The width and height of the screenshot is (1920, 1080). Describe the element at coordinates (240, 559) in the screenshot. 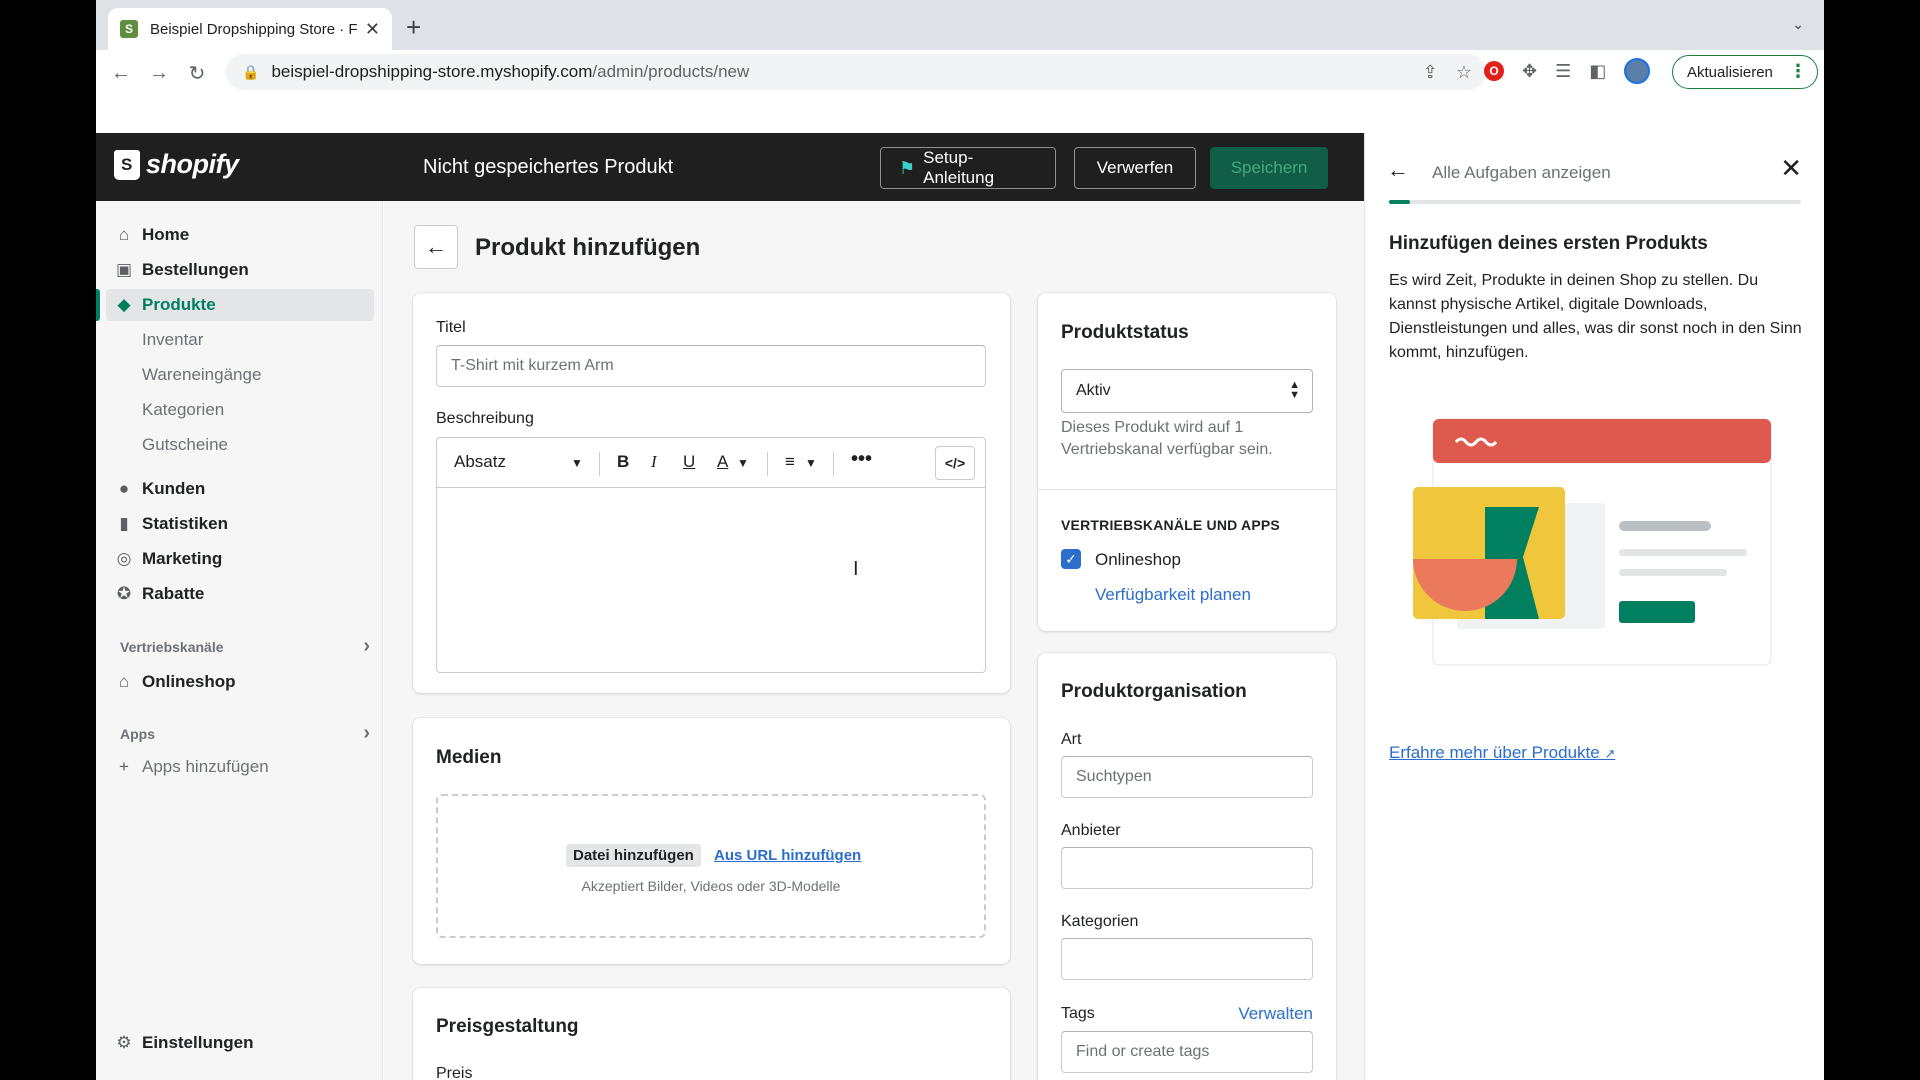

I see `sidebar-item-marketing: ◎ Marketing` at that location.